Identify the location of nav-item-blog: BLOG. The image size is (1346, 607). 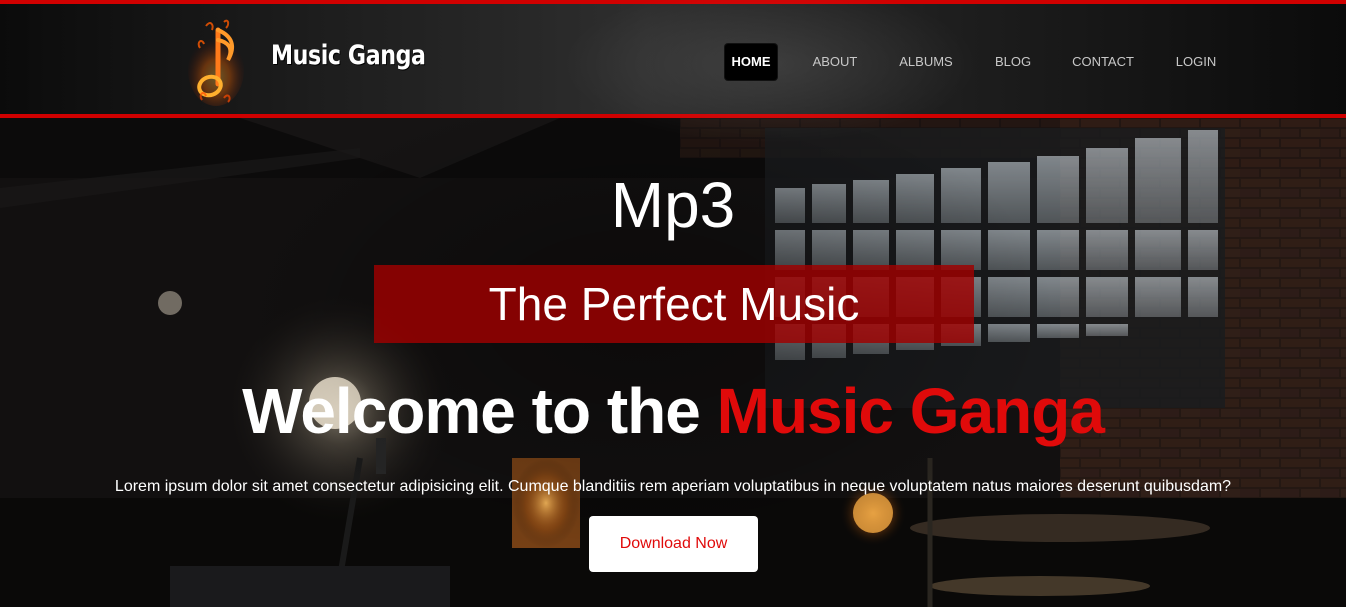
(1013, 62).